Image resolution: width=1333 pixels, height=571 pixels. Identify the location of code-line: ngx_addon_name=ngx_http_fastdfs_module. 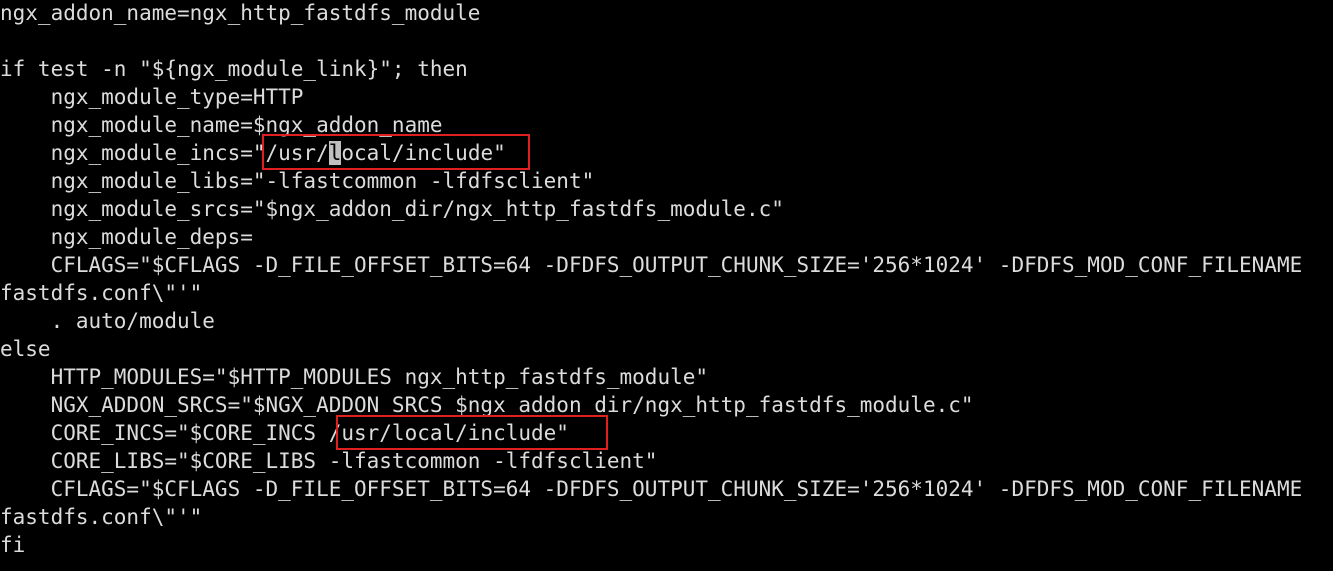
(240, 13).